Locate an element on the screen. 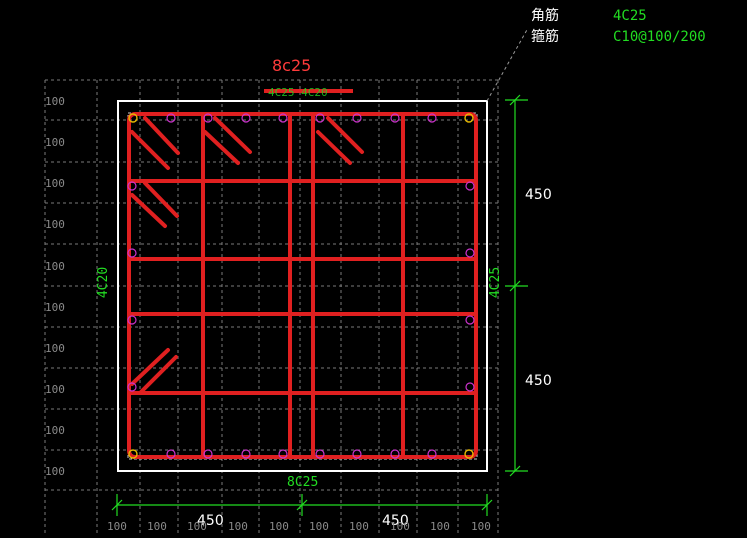 The image size is (747, 538). dim-right-top: 450 is located at coordinates (538, 195).